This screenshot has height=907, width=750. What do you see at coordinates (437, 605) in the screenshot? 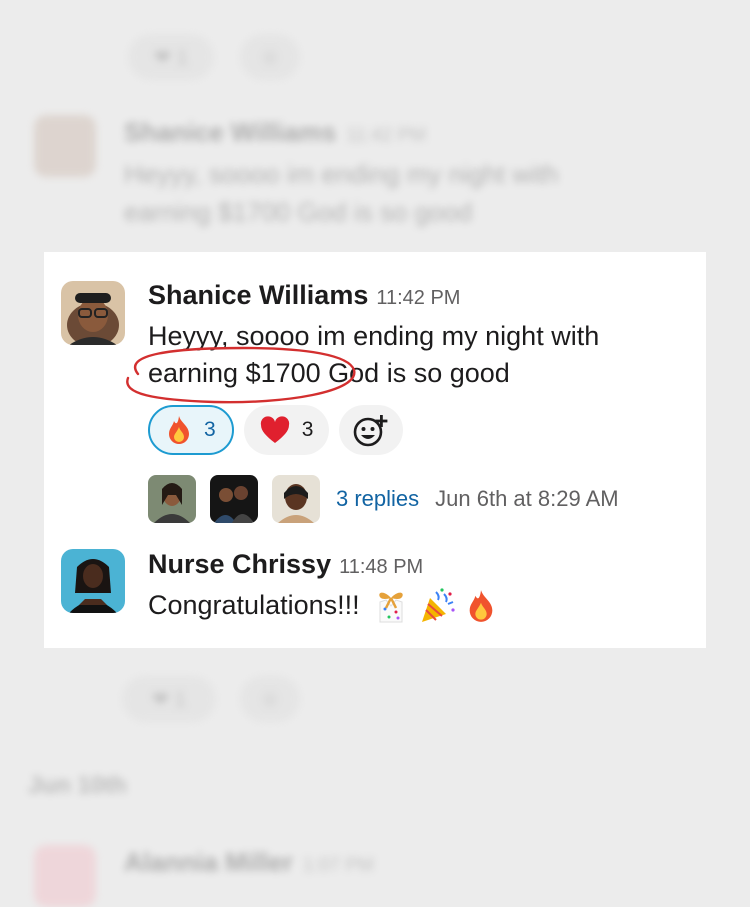
I see `party-popper-emoji-icon` at bounding box center [437, 605].